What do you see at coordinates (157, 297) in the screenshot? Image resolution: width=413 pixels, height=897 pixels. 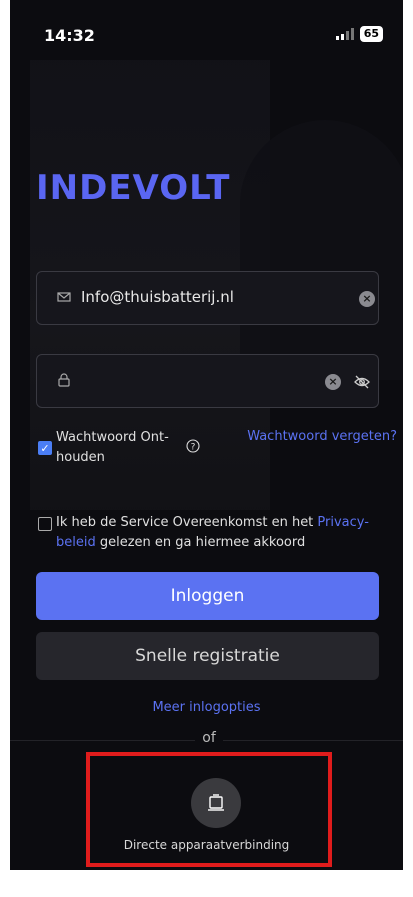 I see `email-input-value: Info@thuisbatterij.nl` at bounding box center [157, 297].